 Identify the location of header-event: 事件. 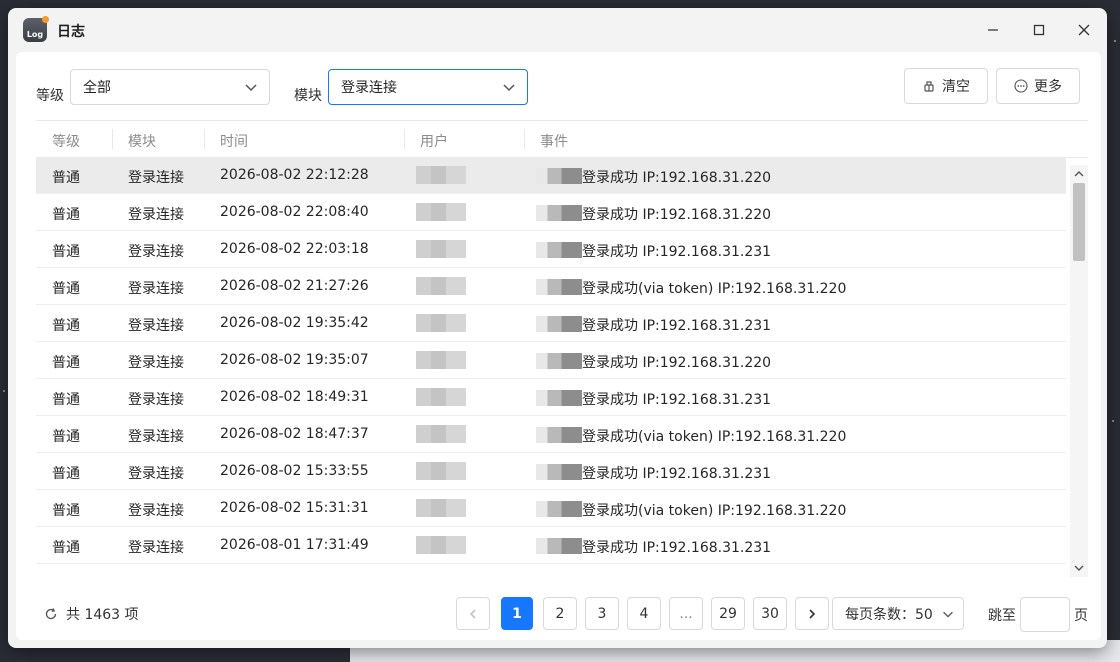
(554, 141).